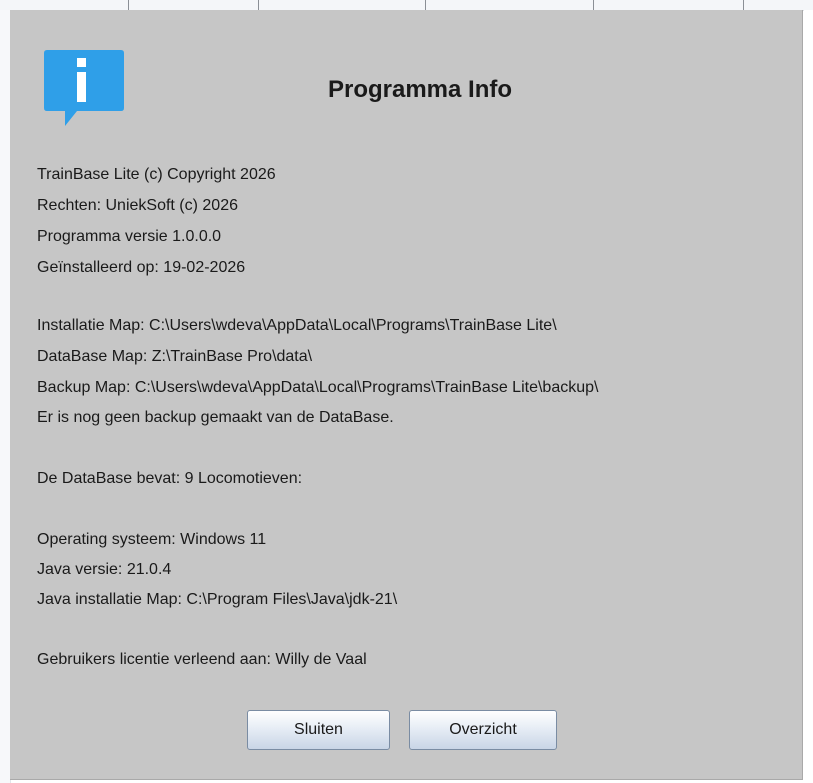 This screenshot has width=813, height=783. I want to click on version-line: Programma versie 1.0.0.0, so click(129, 236).